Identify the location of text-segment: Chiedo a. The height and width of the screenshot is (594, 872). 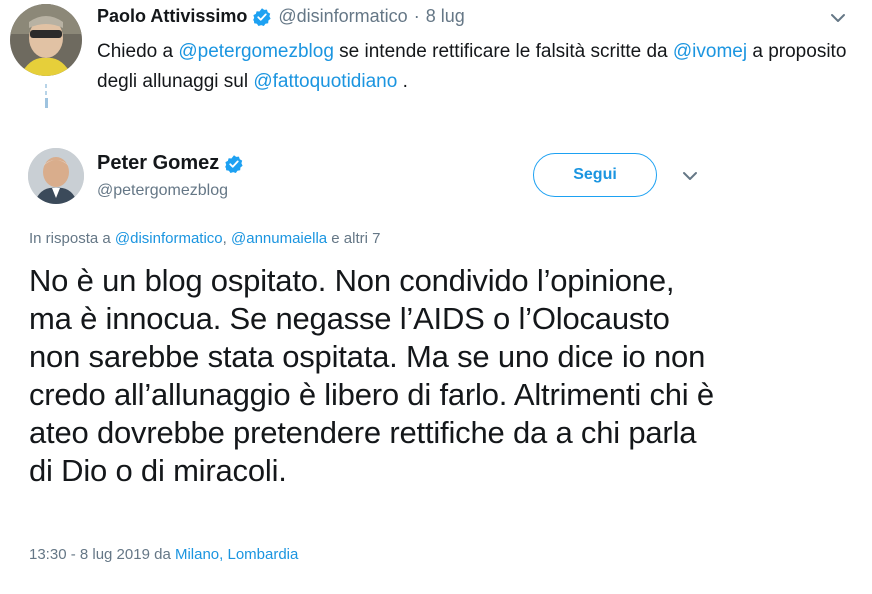
(138, 51).